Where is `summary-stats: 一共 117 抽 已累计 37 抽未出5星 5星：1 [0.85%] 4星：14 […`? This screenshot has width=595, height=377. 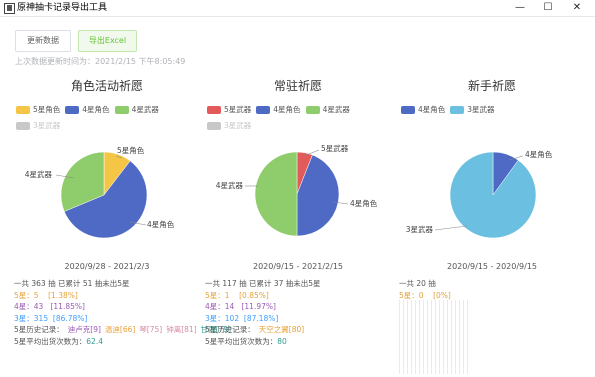 summary-stats: 一共 117 抽 已累计 37 抽未出5星 5星：1 [0.85%] 4星：14 [… is located at coordinates (299, 312).